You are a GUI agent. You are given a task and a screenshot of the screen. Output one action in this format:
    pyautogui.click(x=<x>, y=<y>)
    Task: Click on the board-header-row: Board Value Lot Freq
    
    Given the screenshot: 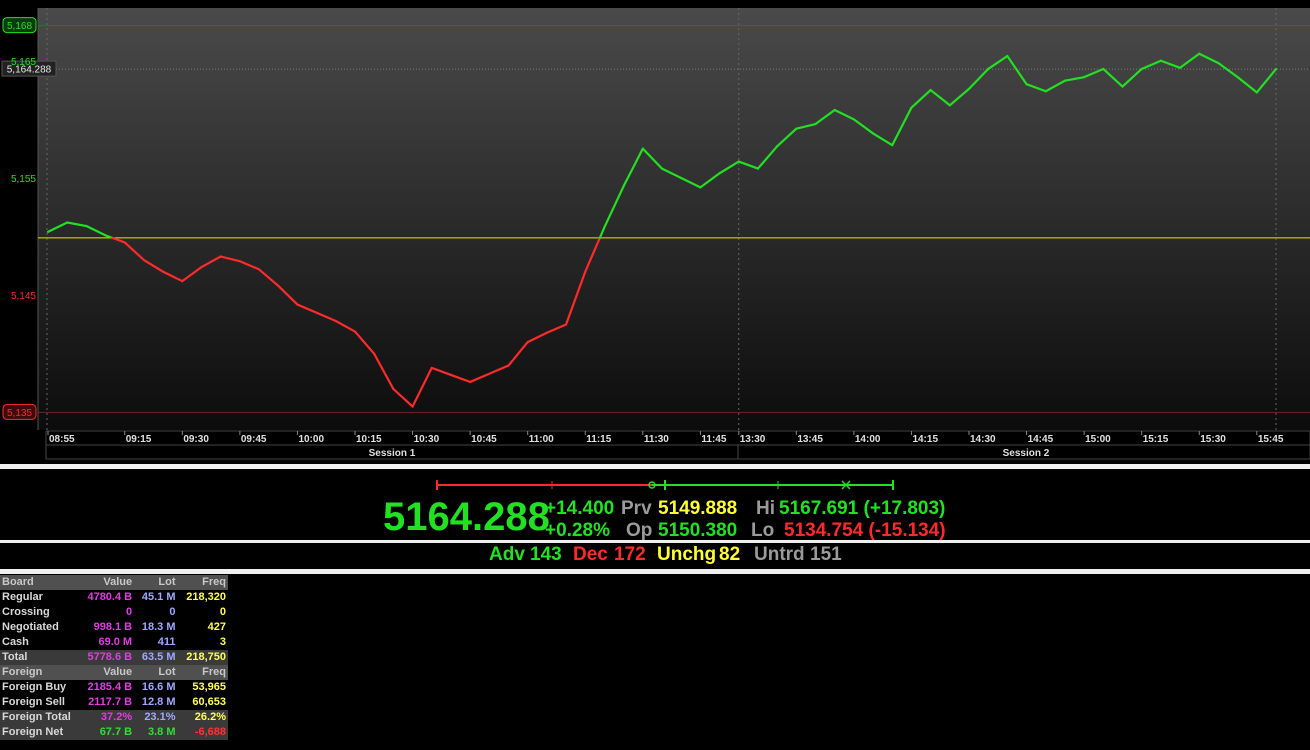 What is the action you would take?
    pyautogui.click(x=114, y=582)
    